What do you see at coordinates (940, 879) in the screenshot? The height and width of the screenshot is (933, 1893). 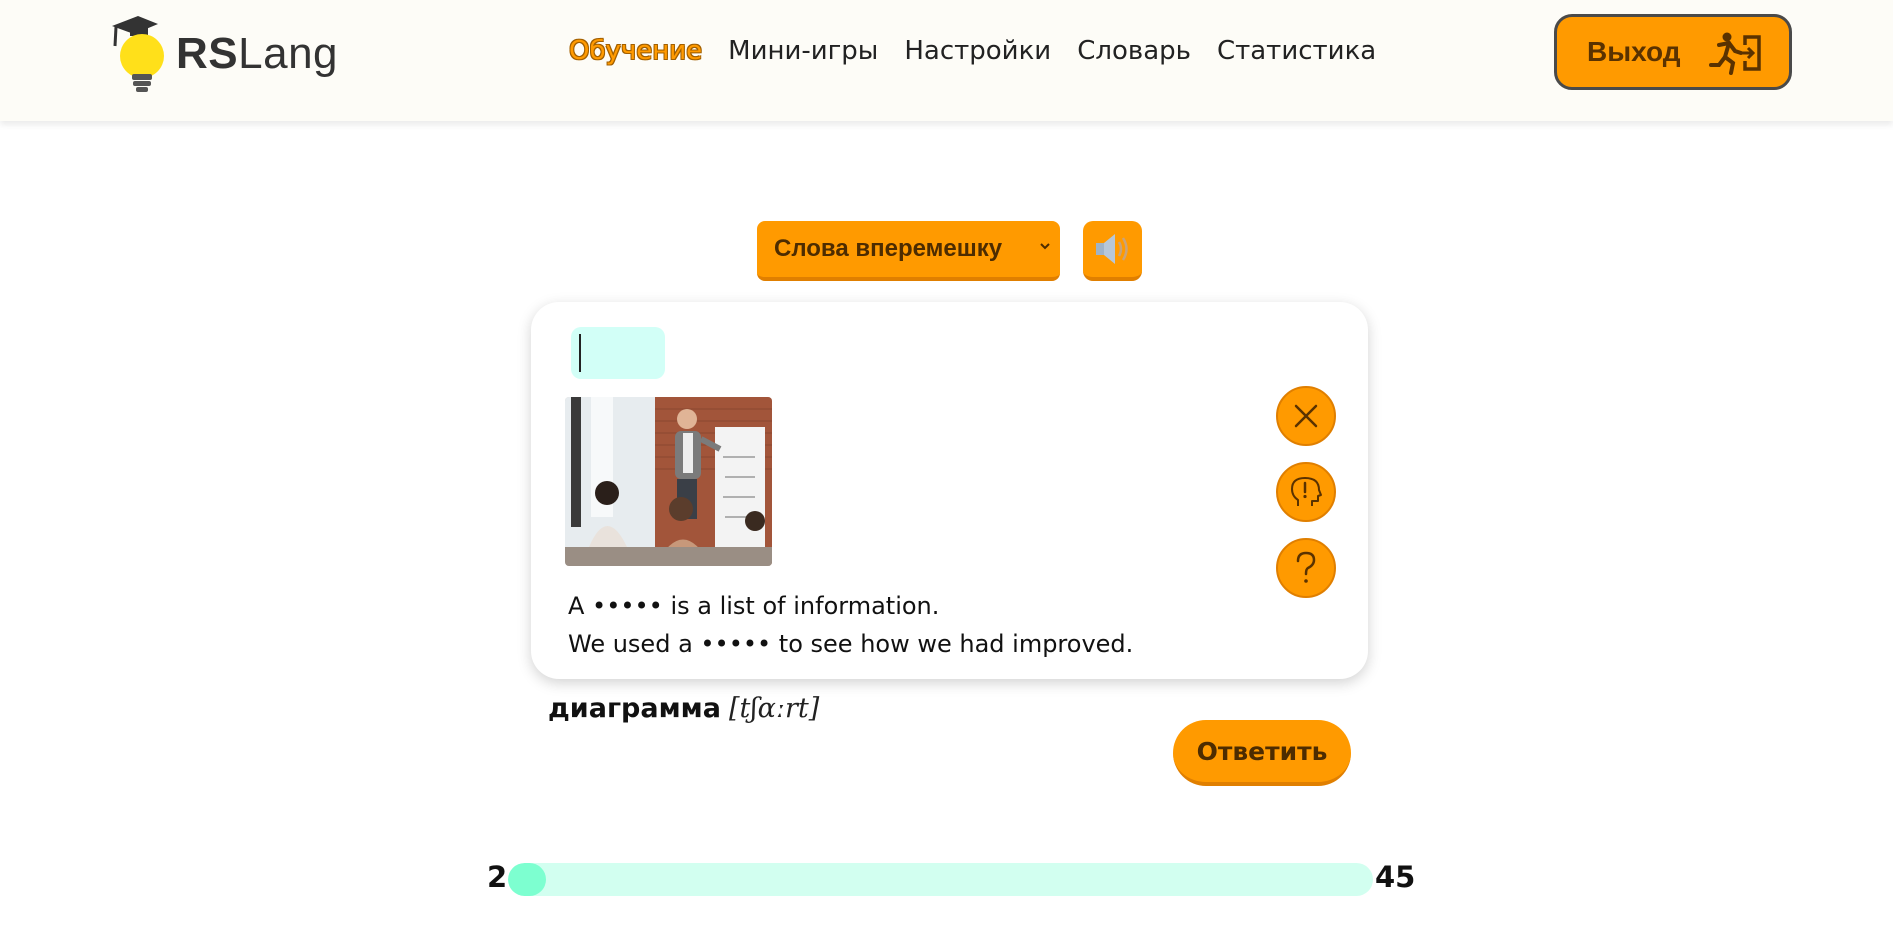 I see `progress-bar` at bounding box center [940, 879].